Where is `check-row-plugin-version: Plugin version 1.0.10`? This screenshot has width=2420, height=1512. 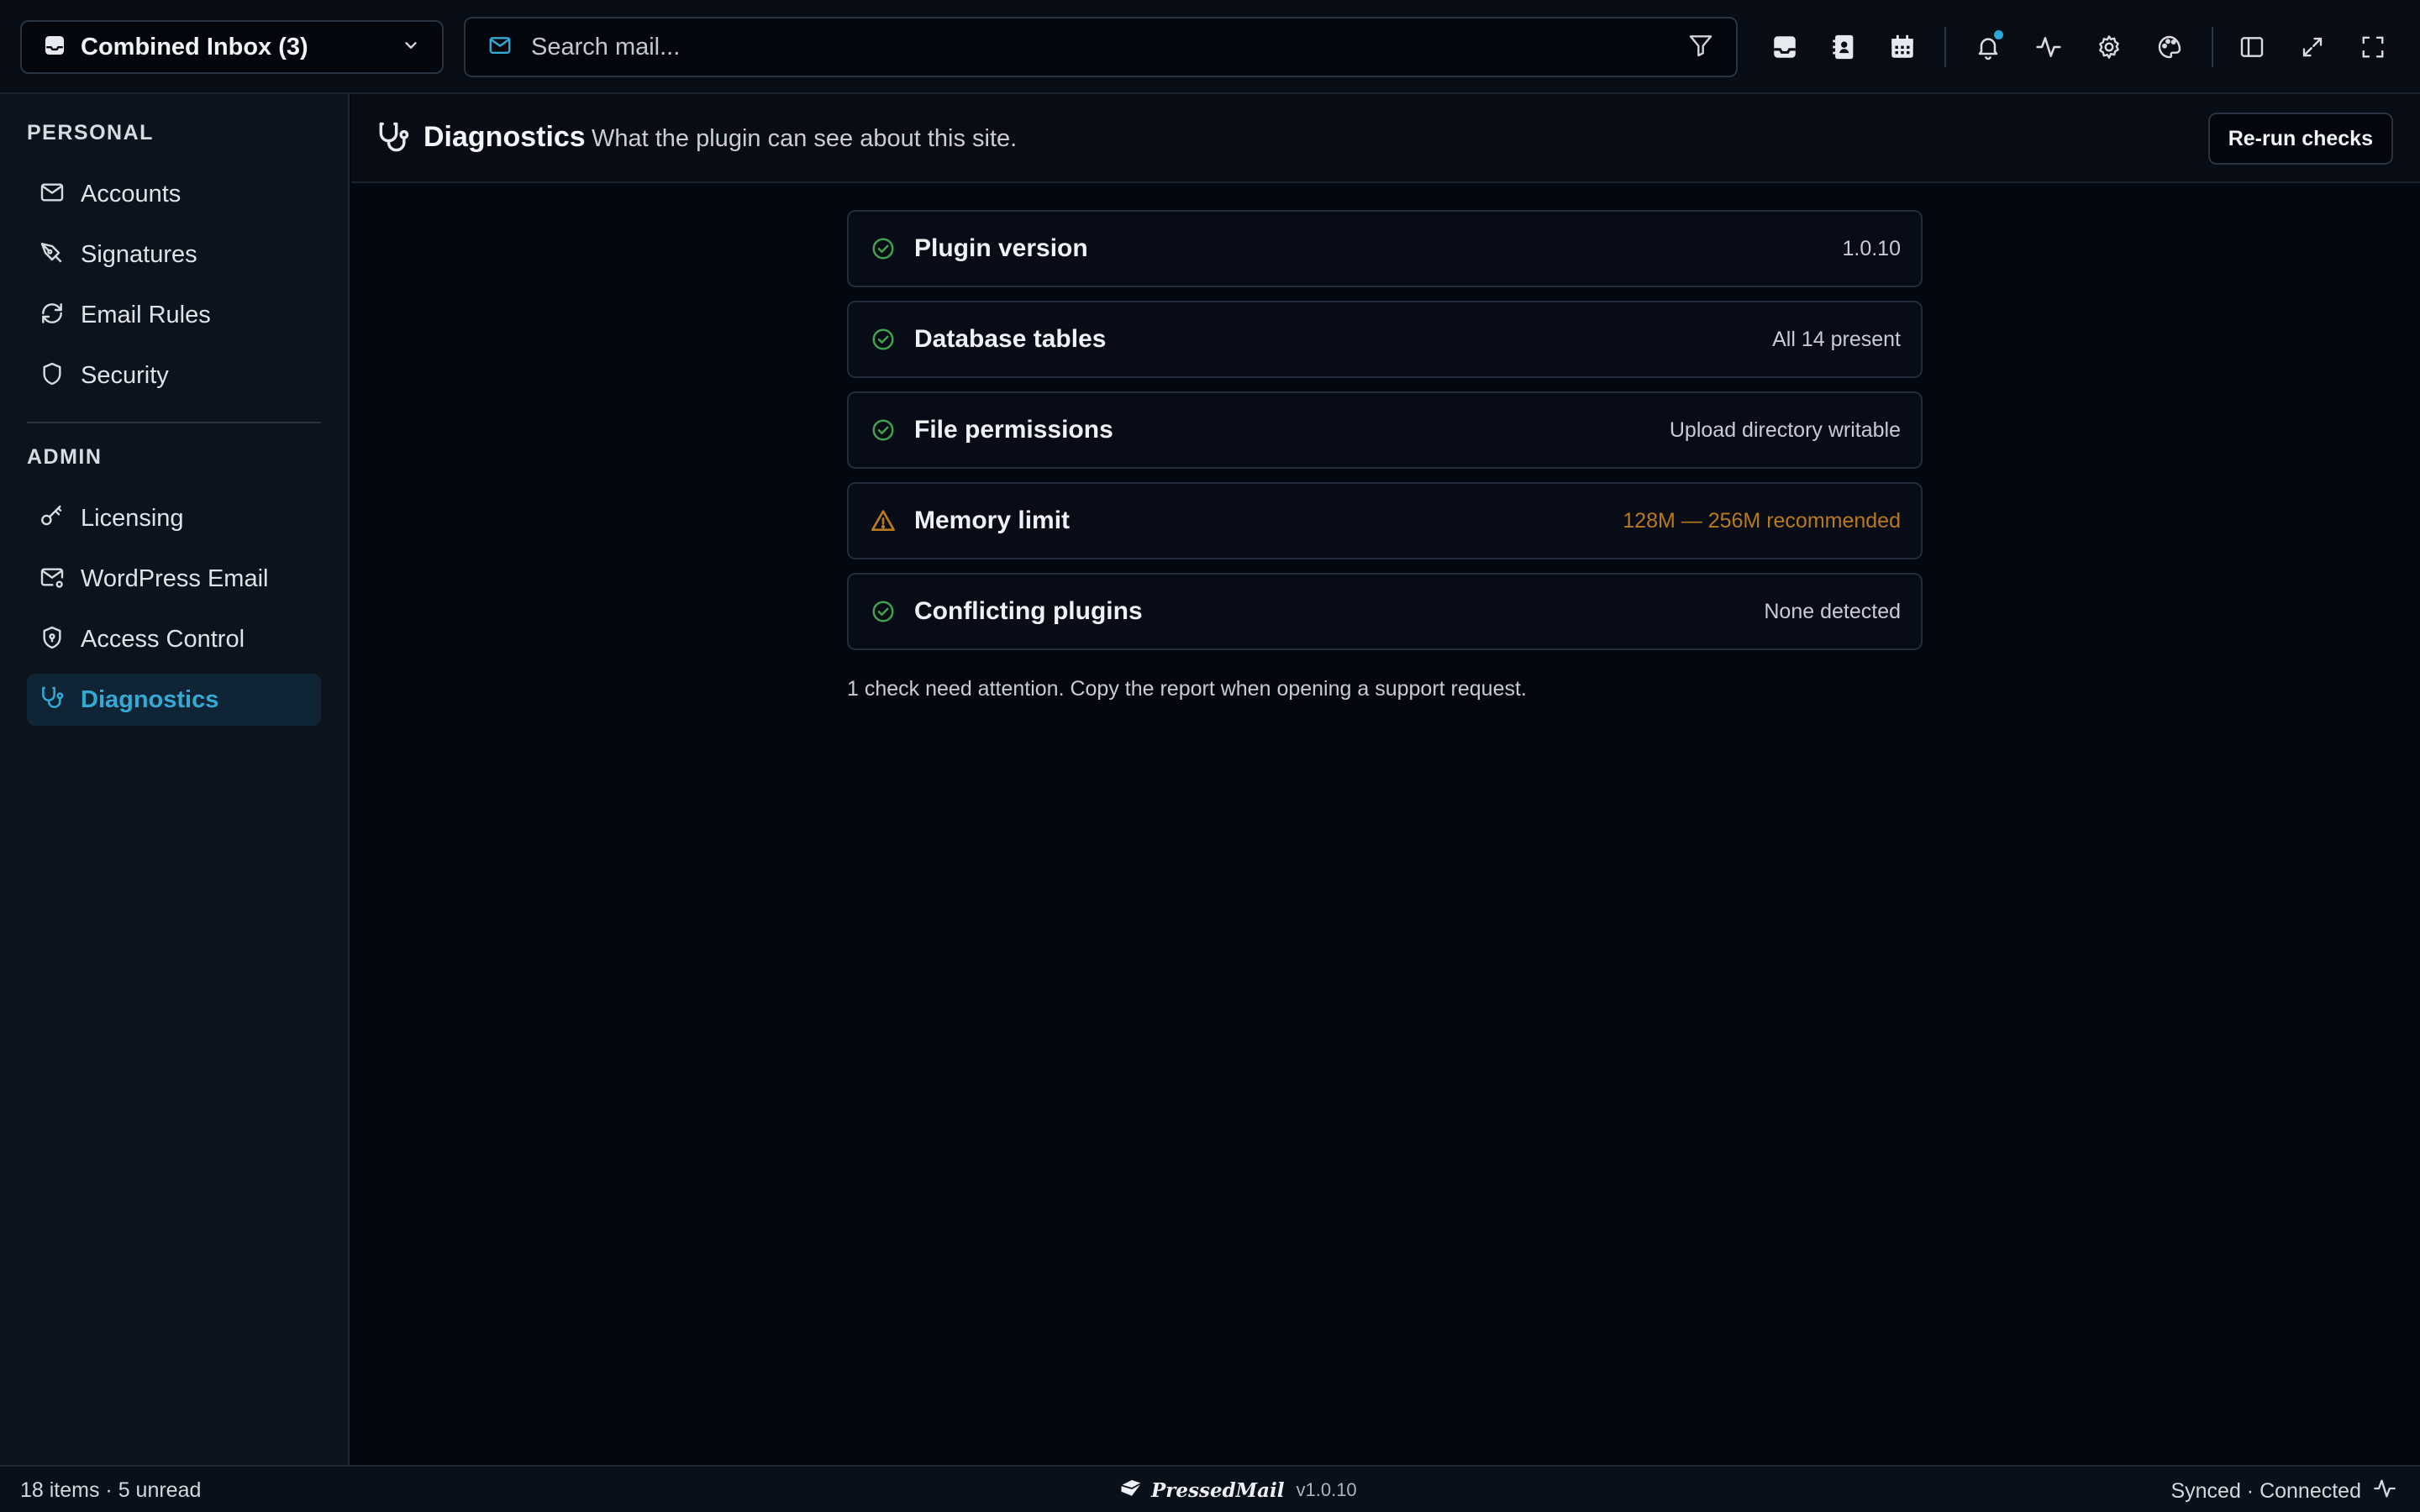 check-row-plugin-version: Plugin version 1.0.10 is located at coordinates (1385, 248).